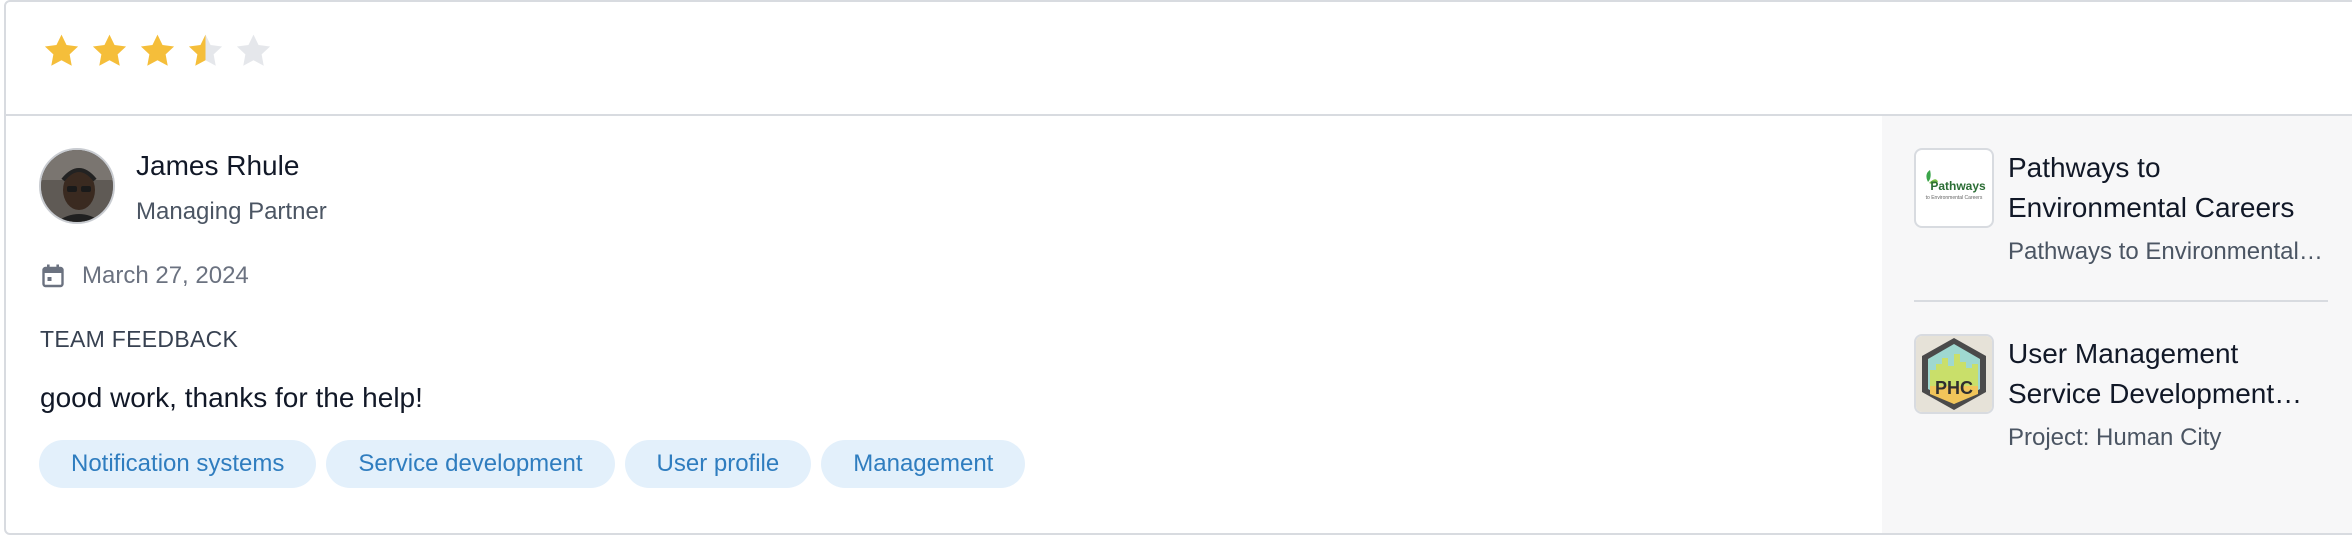 The height and width of the screenshot is (538, 2352). Describe the element at coordinates (2168, 188) in the screenshot. I see `org-title: Pathways to Environmental Careers` at that location.